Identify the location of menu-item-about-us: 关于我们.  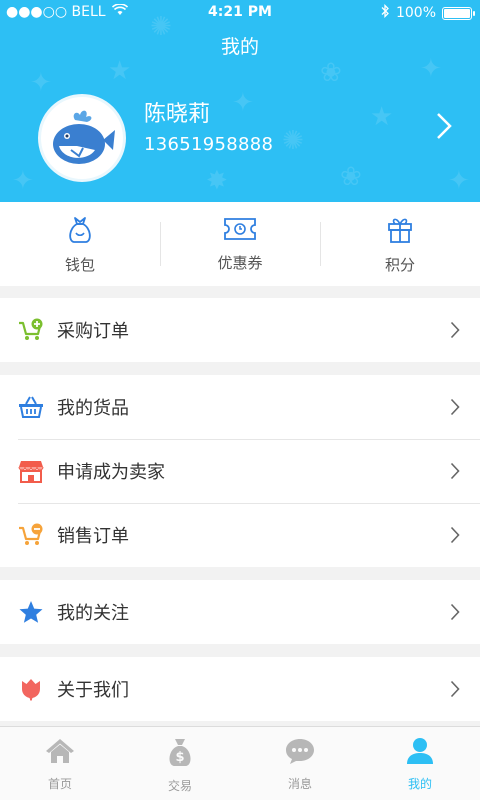
(240, 689).